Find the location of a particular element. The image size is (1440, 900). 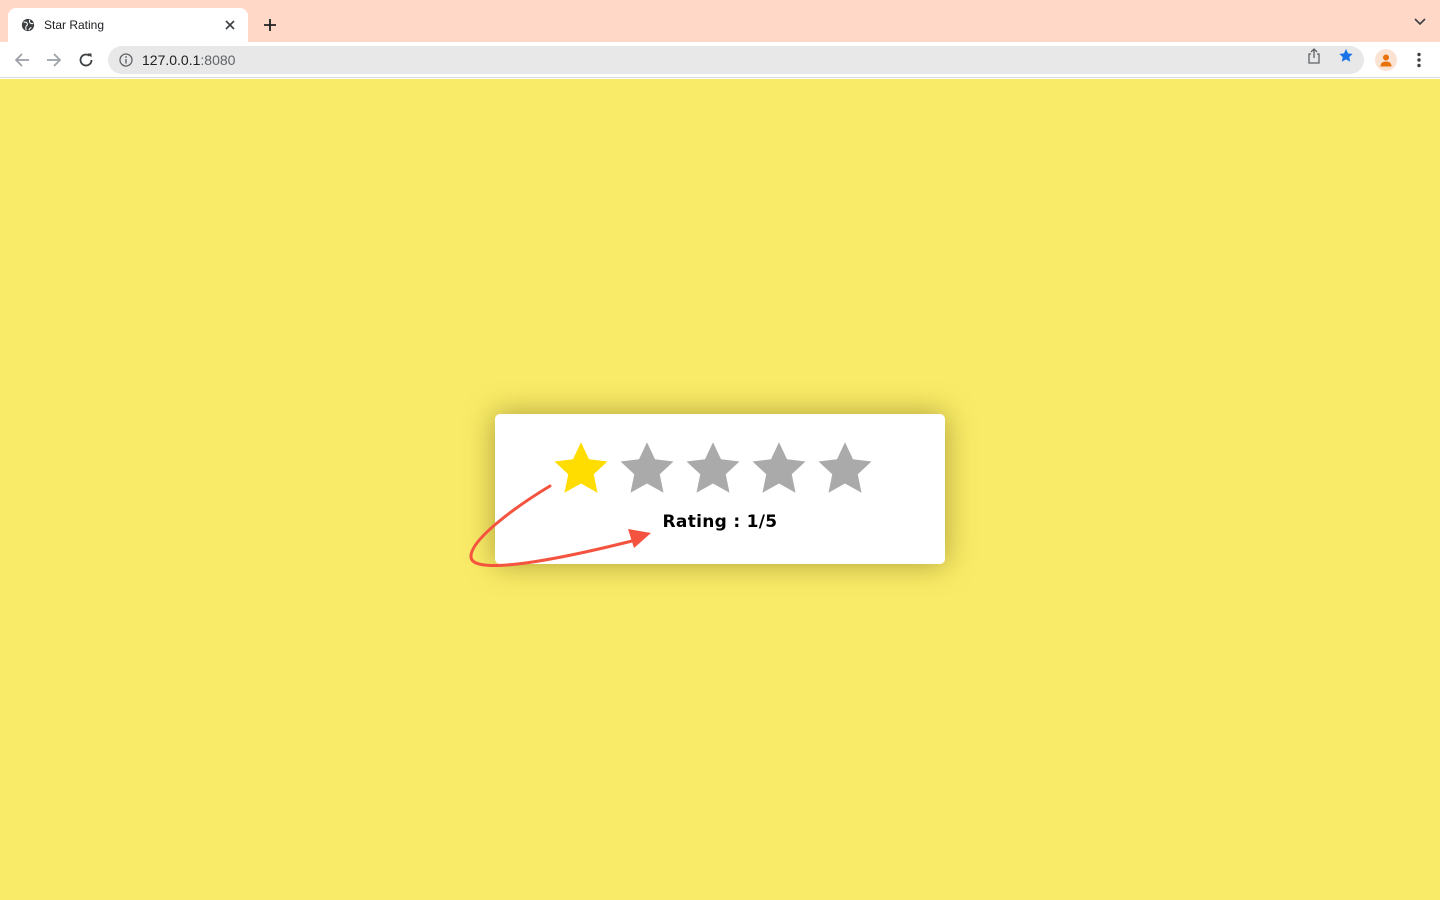

reload-icon is located at coordinates (86, 60).